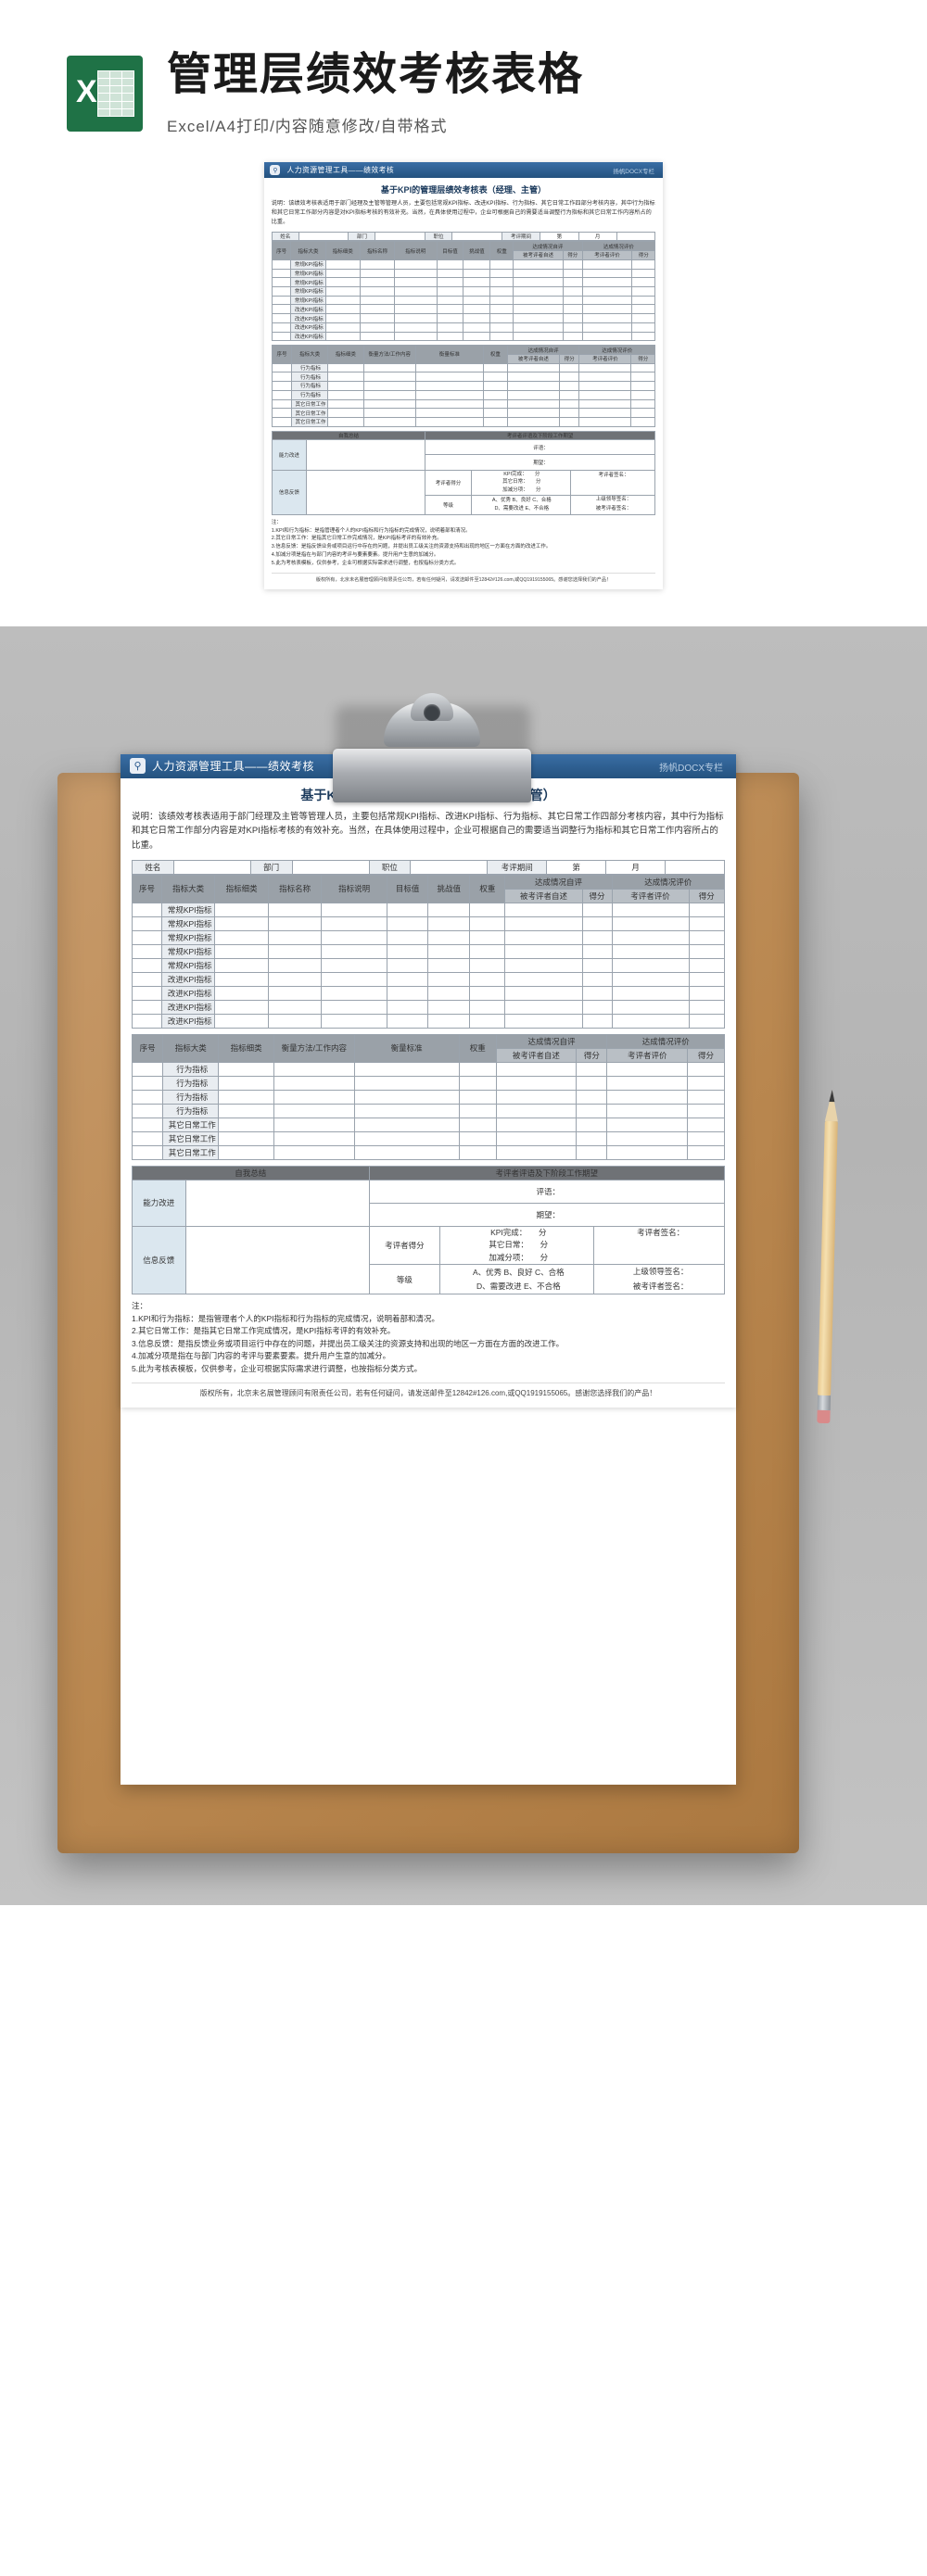 The height and width of the screenshot is (2576, 927). I want to click on period-extra, so click(636, 237).